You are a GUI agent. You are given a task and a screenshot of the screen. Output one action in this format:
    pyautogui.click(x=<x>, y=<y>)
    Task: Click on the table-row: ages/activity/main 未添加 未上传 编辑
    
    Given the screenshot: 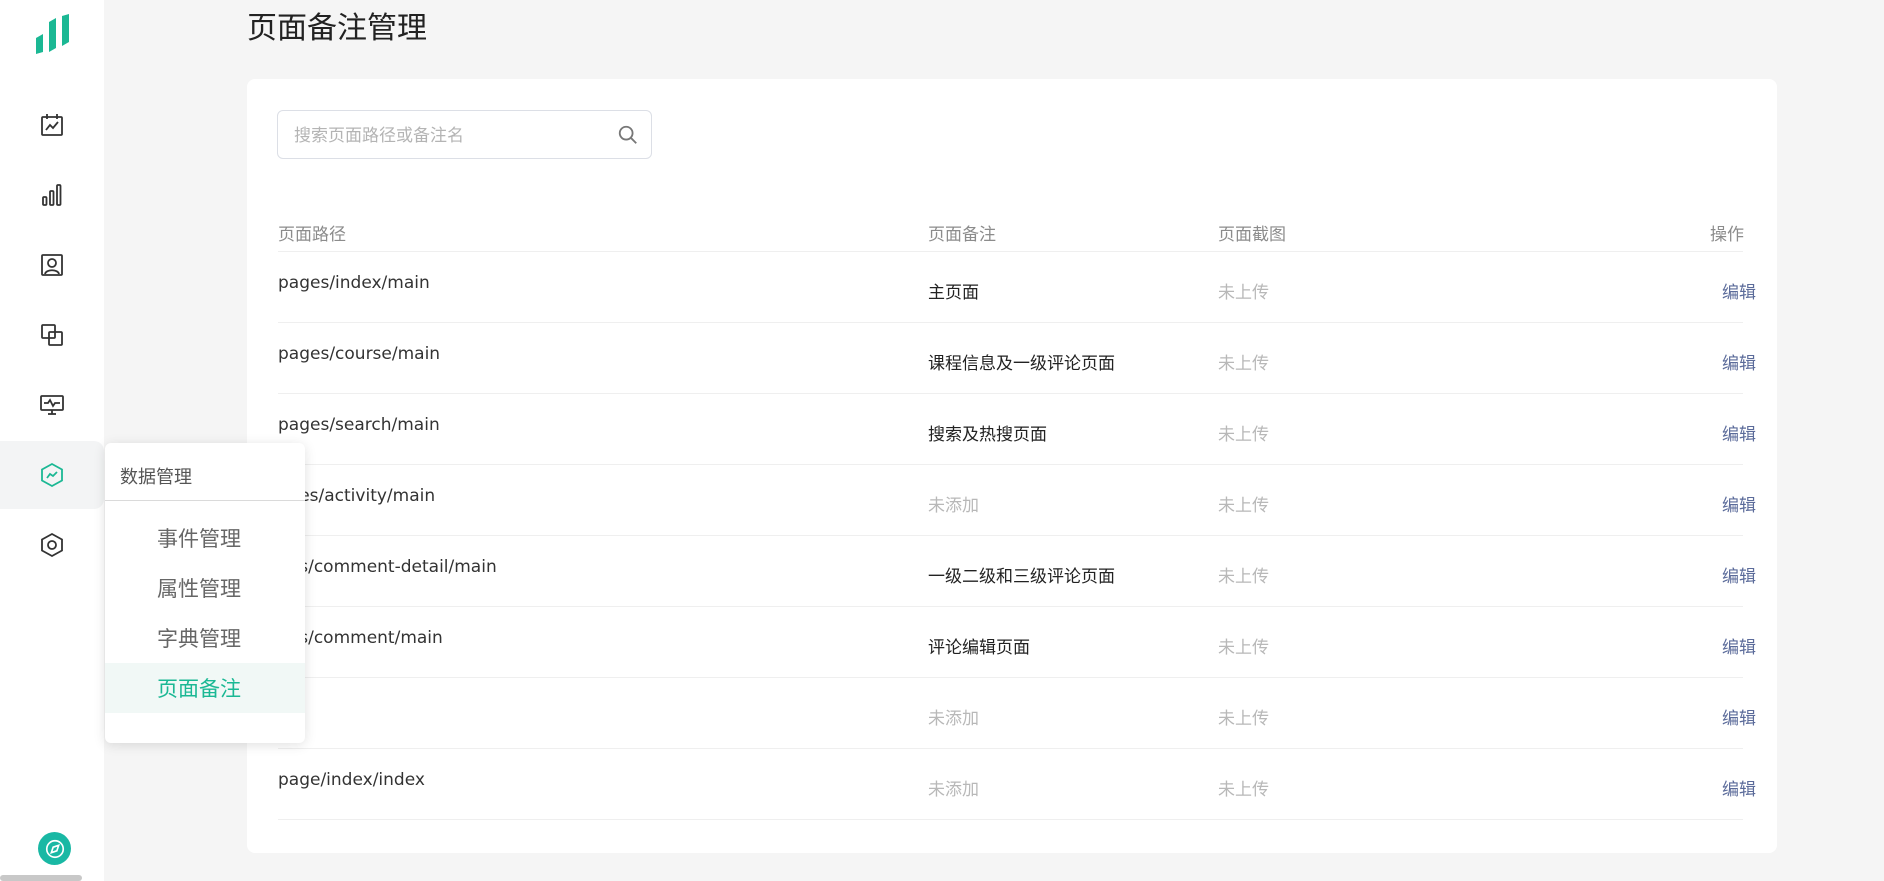 What is the action you would take?
    pyautogui.click(x=1017, y=500)
    